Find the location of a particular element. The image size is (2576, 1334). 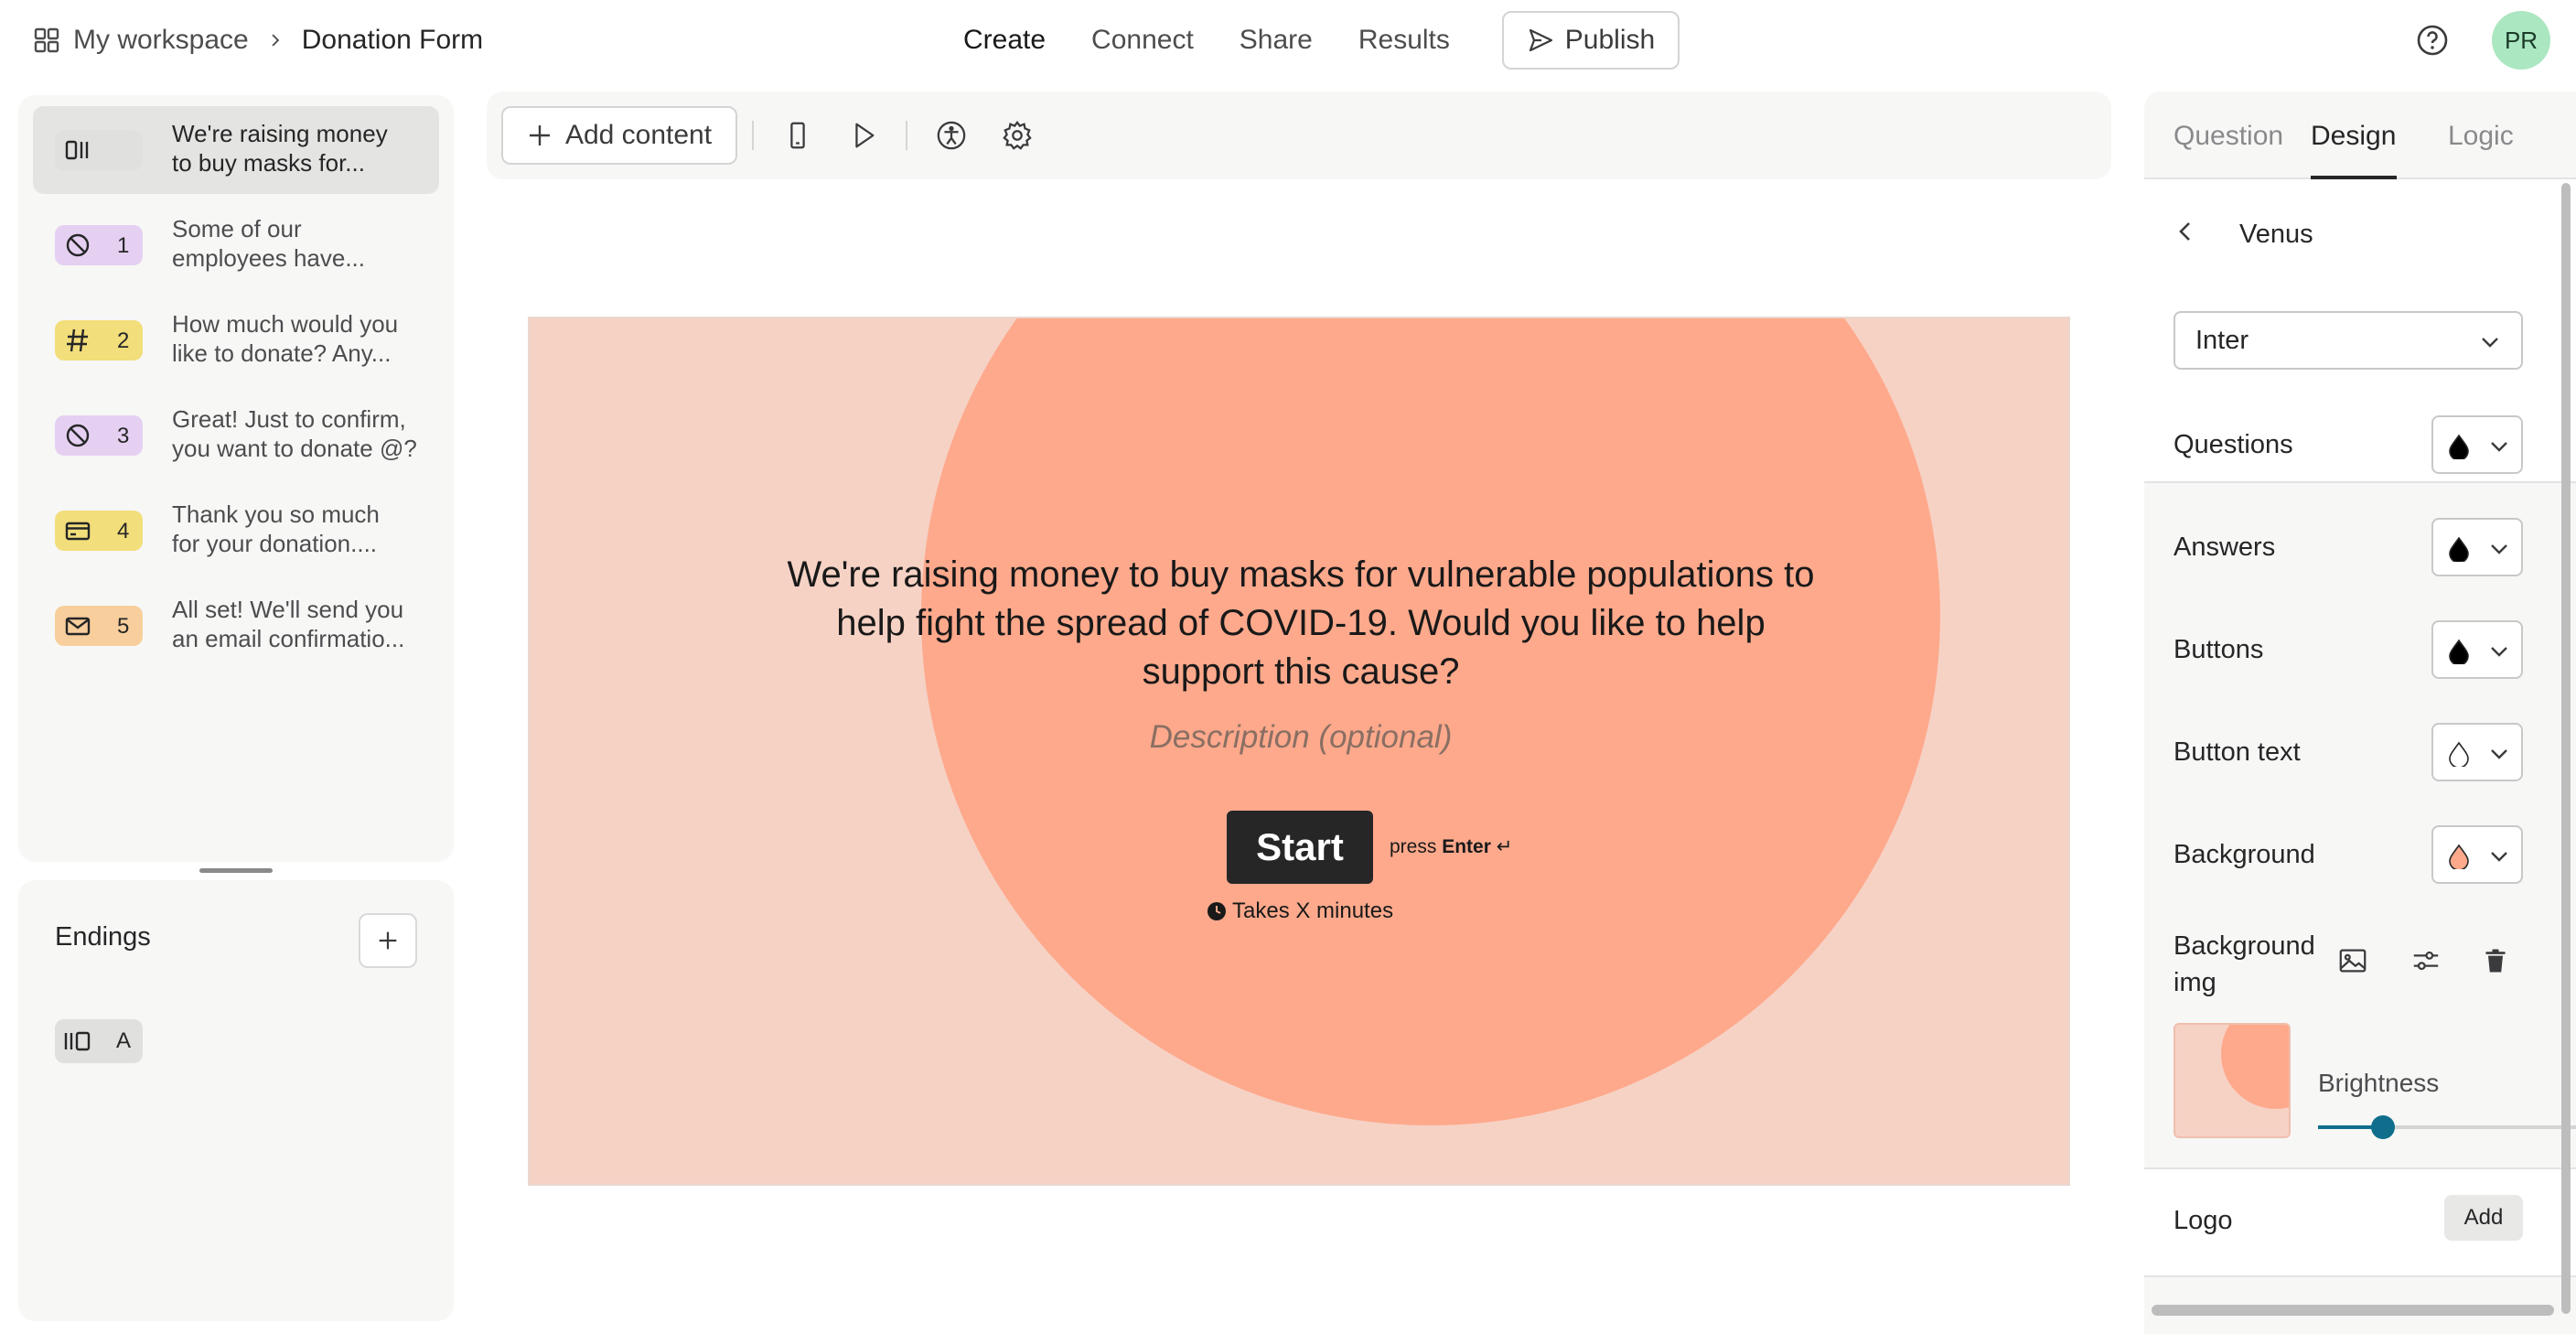

add-logo-button: Add is located at coordinates (2483, 1218).